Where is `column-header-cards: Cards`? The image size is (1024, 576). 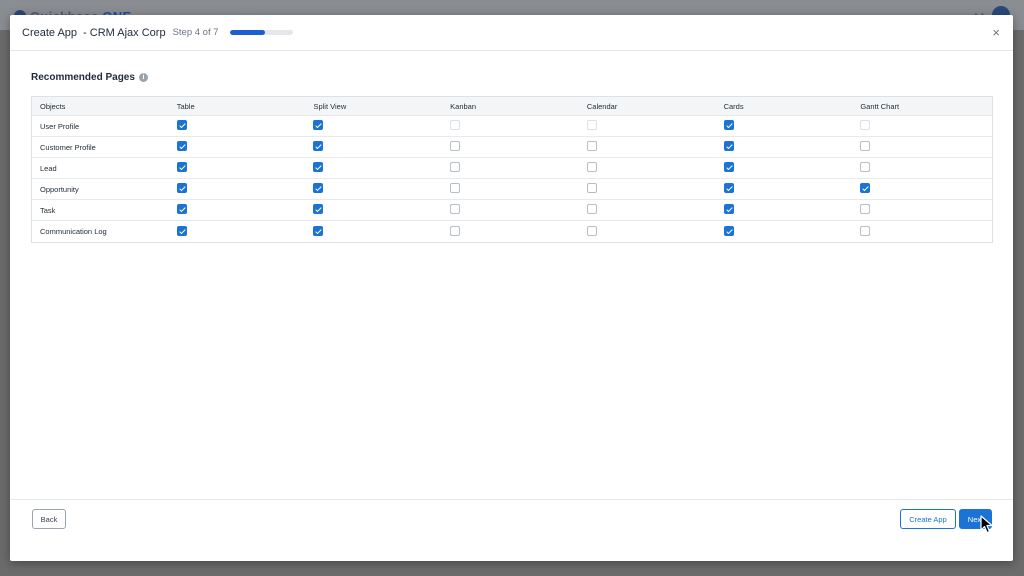
column-header-cards: Cards is located at coordinates (733, 106).